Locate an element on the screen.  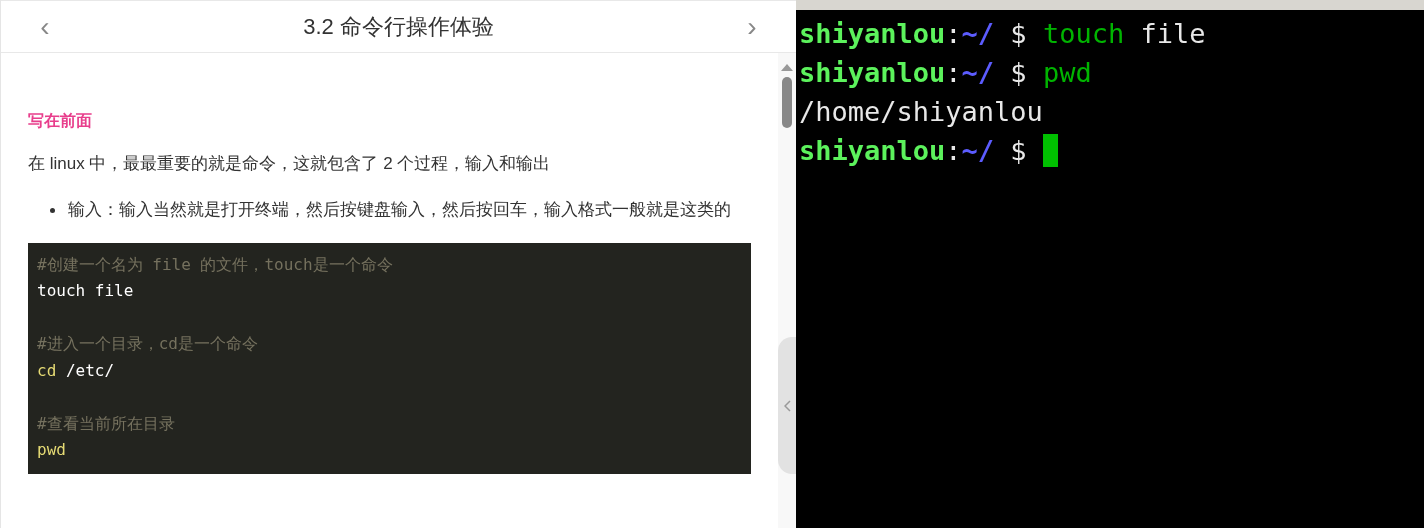
scroll-up-icon is located at coordinates (787, 67).